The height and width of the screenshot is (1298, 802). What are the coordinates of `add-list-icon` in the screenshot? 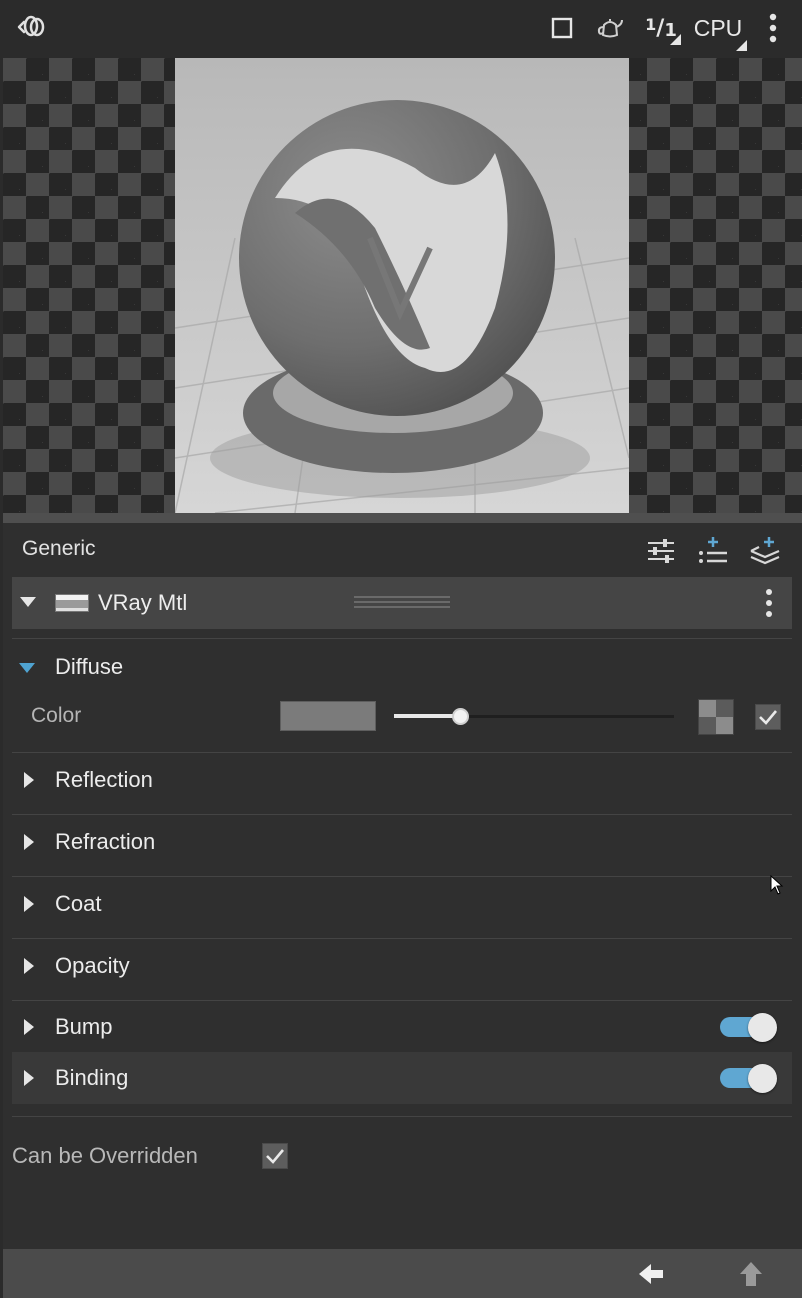 It's located at (713, 551).